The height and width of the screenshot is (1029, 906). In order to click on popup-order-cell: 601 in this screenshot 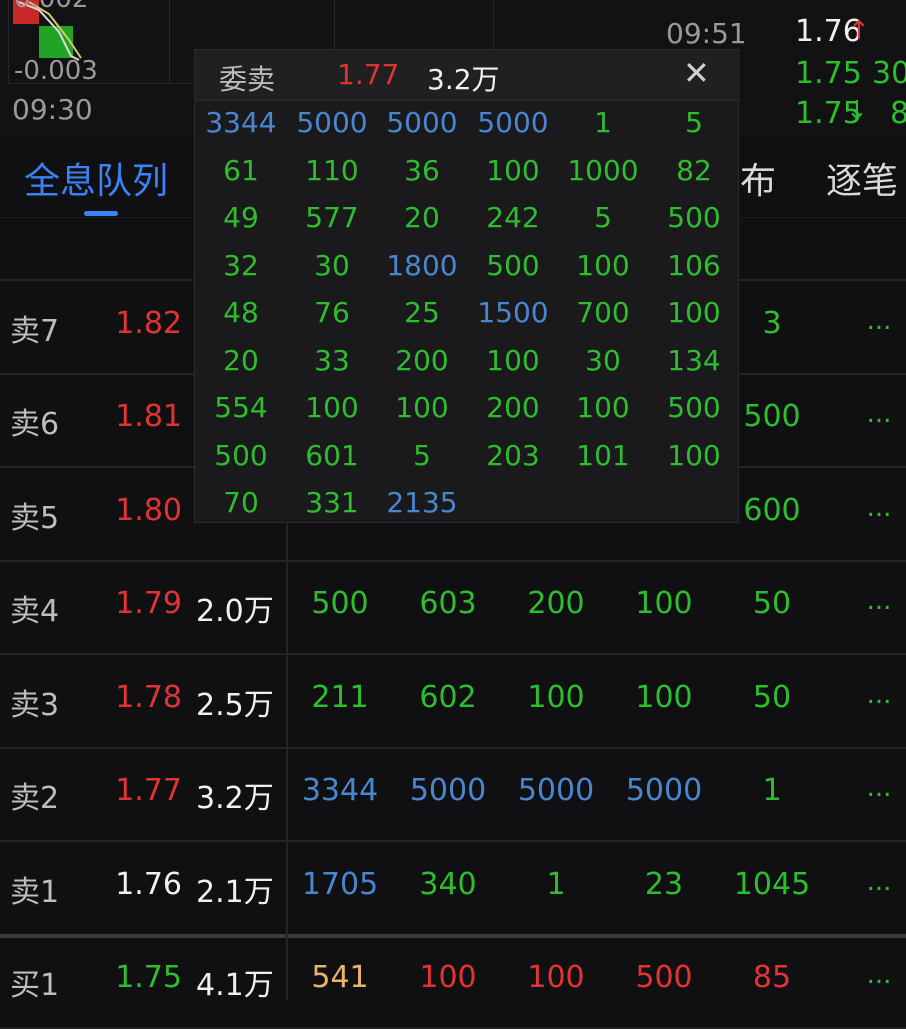, I will do `click(332, 455)`.